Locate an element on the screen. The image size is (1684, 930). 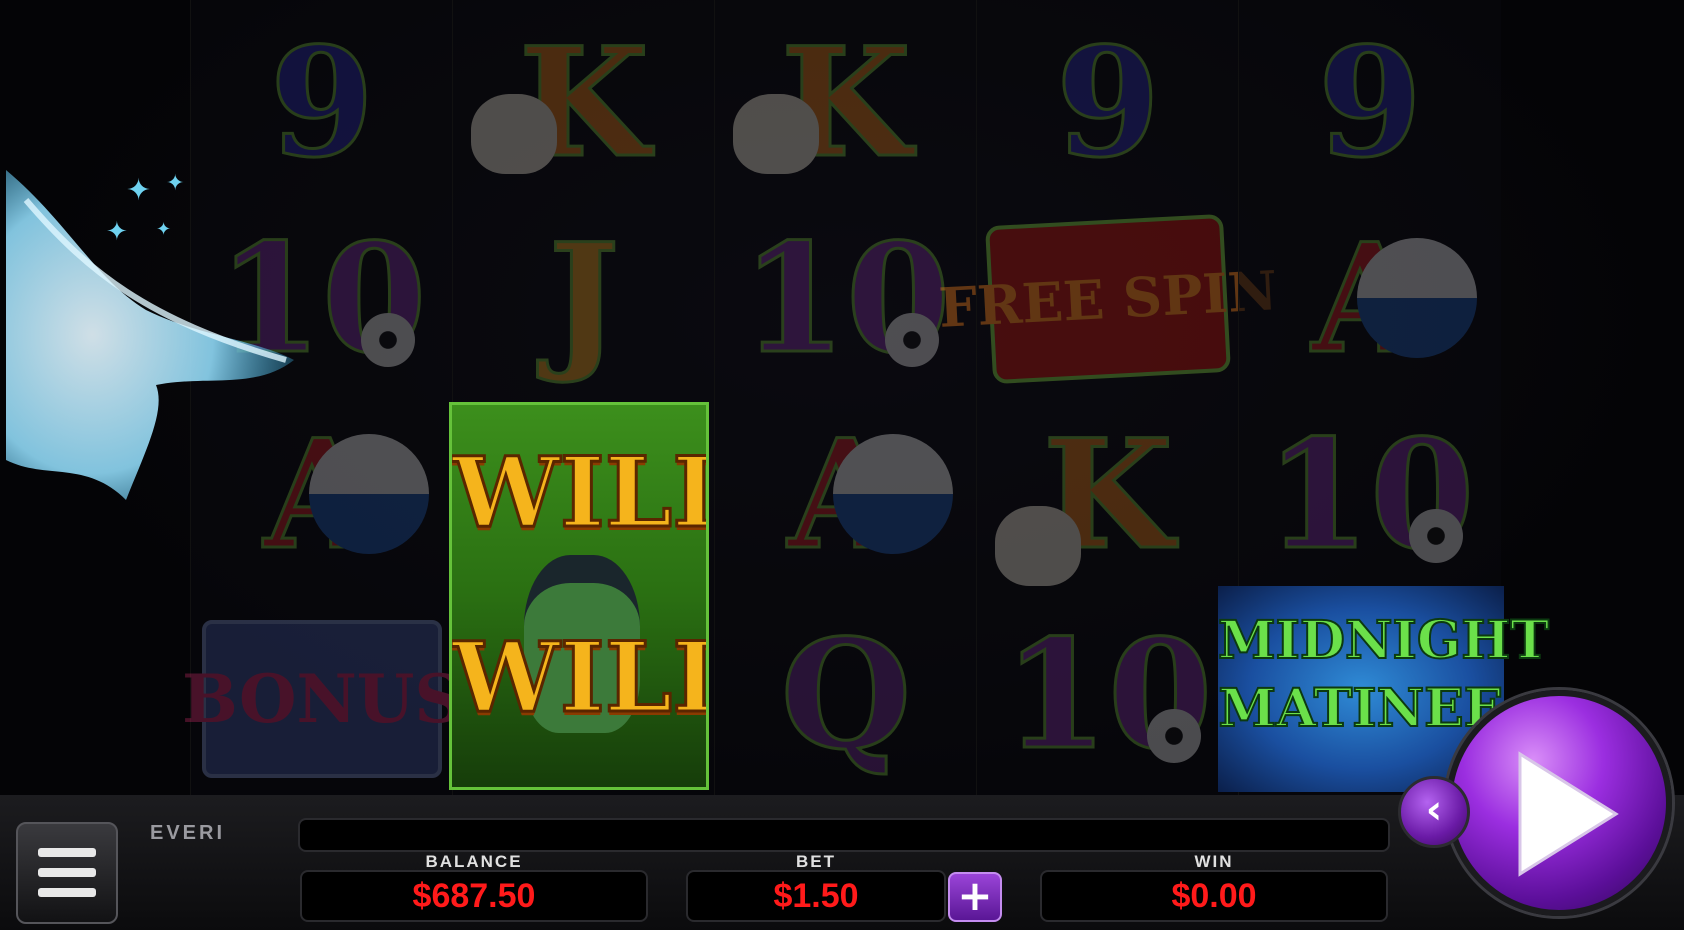
balance-value: $687.50 is located at coordinates (474, 896).